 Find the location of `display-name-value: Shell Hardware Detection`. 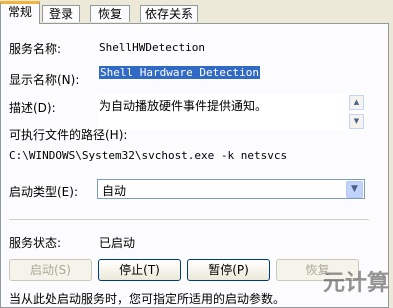

display-name-value: Shell Hardware Detection is located at coordinates (179, 72).